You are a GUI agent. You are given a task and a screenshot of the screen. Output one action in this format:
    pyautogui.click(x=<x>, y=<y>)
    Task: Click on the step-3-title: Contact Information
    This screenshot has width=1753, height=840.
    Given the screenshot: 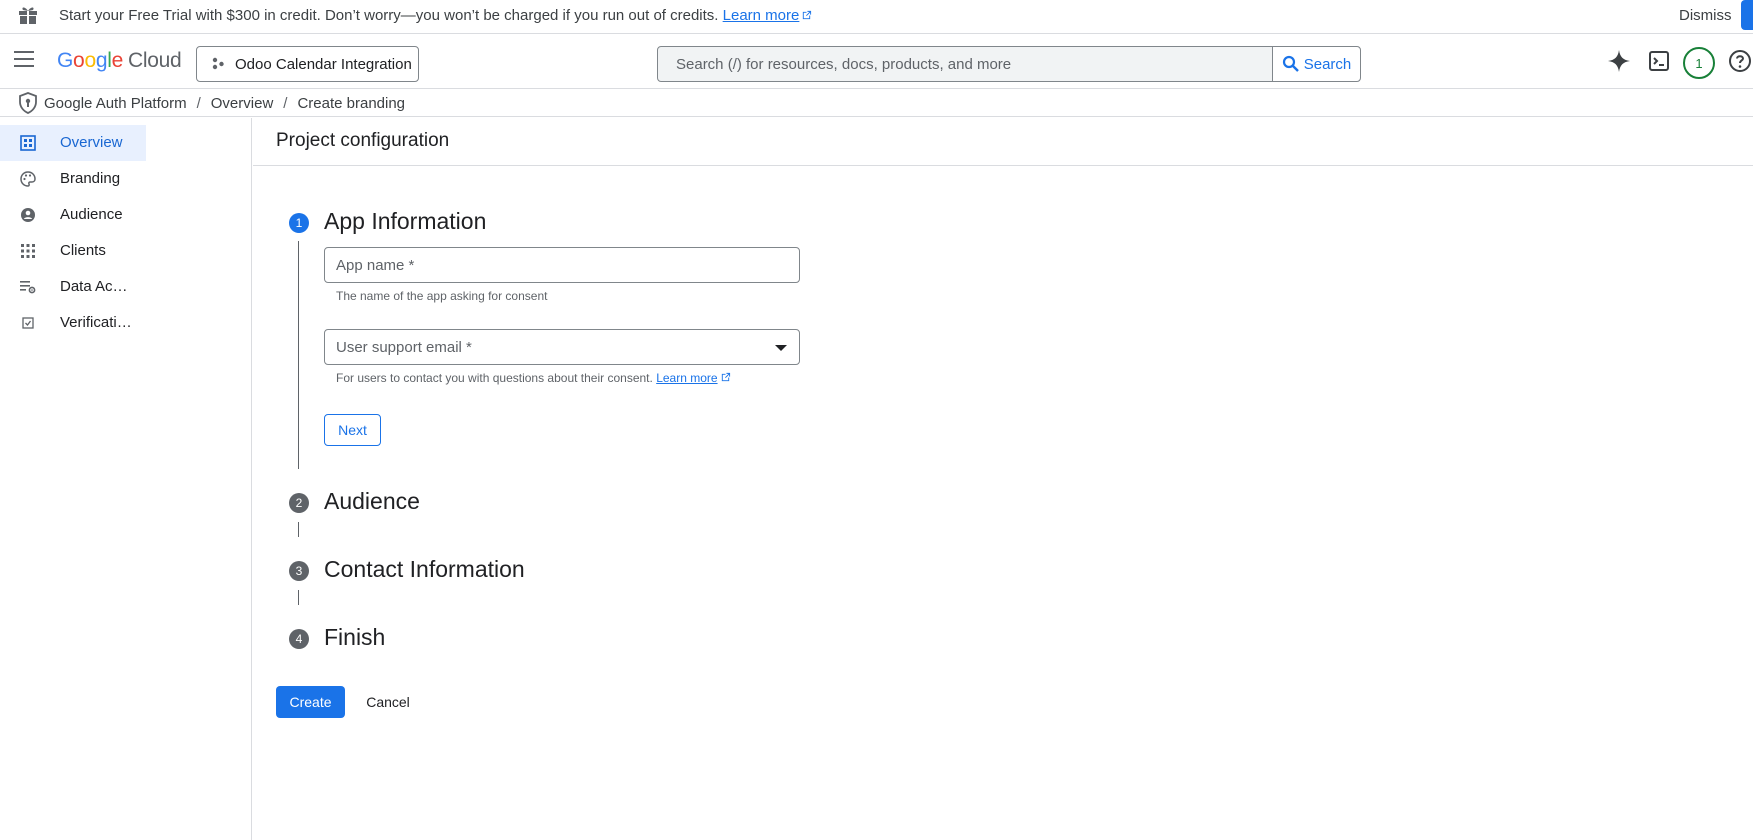 What is the action you would take?
    pyautogui.click(x=424, y=569)
    